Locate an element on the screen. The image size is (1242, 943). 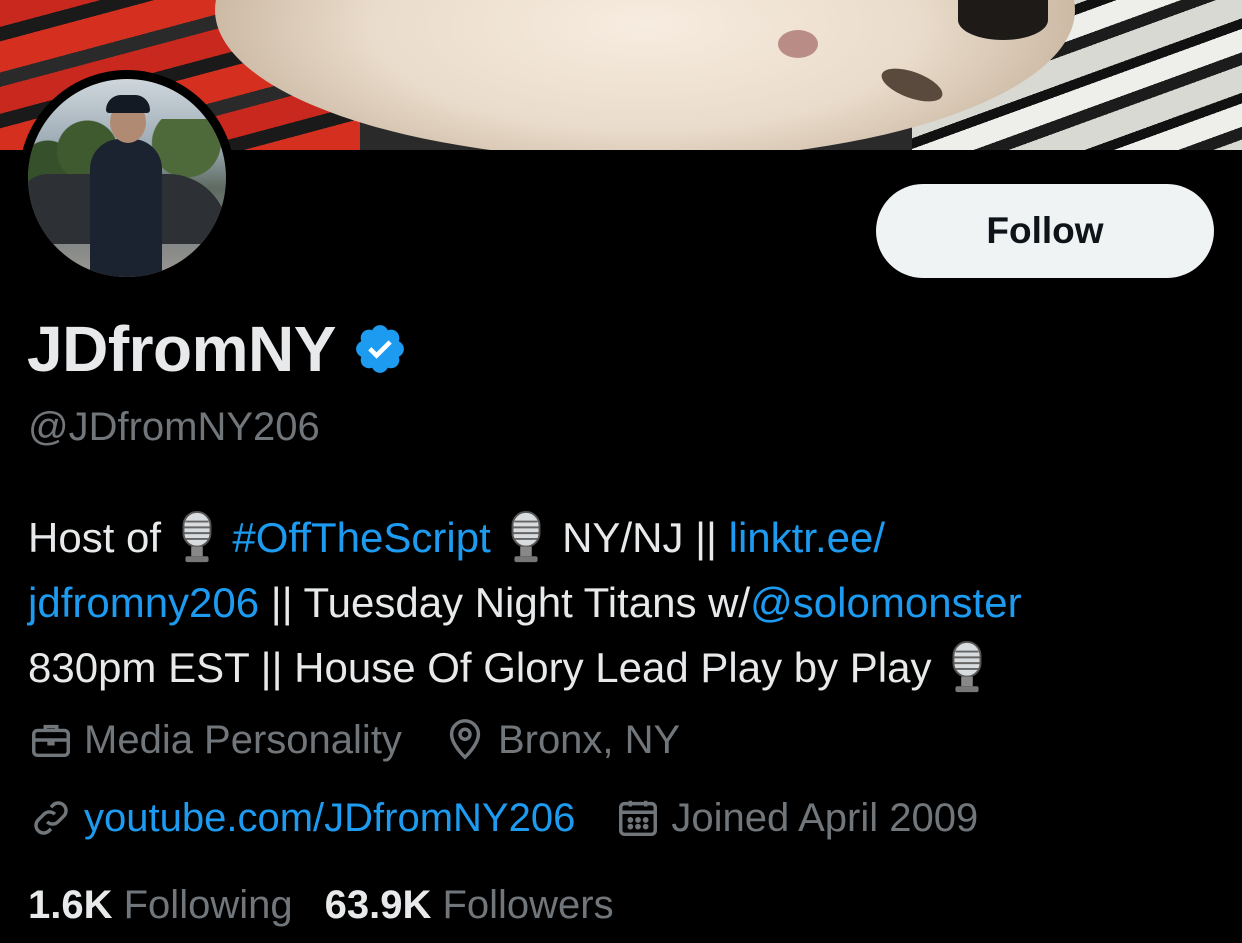
avatar-person is located at coordinates (126, 208).